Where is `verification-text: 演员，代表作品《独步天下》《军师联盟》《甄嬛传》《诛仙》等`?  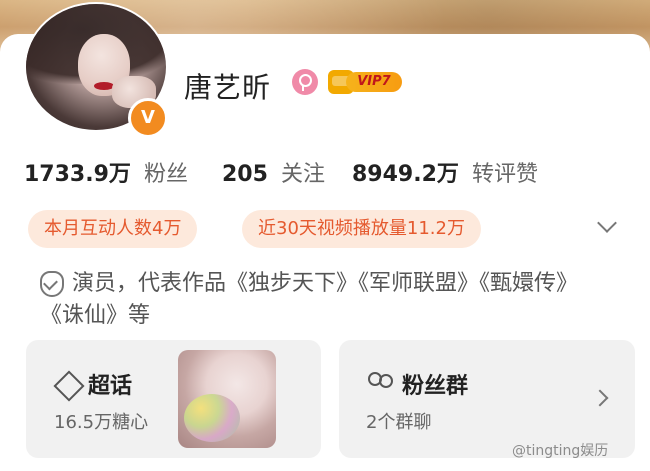
verification-text: 演员，代表作品《独步天下》《军师联盟》《甄嬛传》《诛仙》等 is located at coordinates (309, 299).